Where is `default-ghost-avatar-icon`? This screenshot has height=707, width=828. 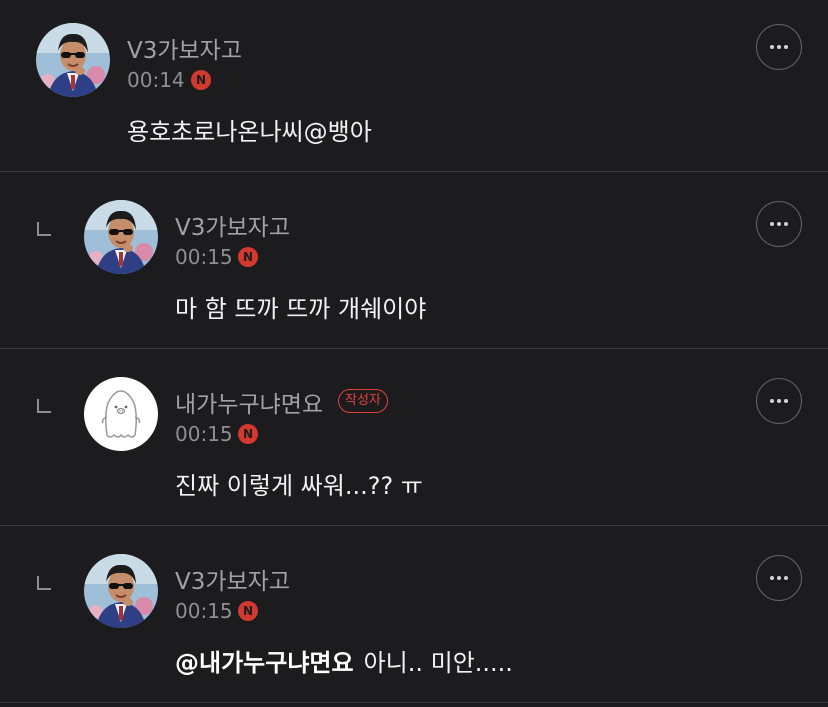
default-ghost-avatar-icon is located at coordinates (121, 414).